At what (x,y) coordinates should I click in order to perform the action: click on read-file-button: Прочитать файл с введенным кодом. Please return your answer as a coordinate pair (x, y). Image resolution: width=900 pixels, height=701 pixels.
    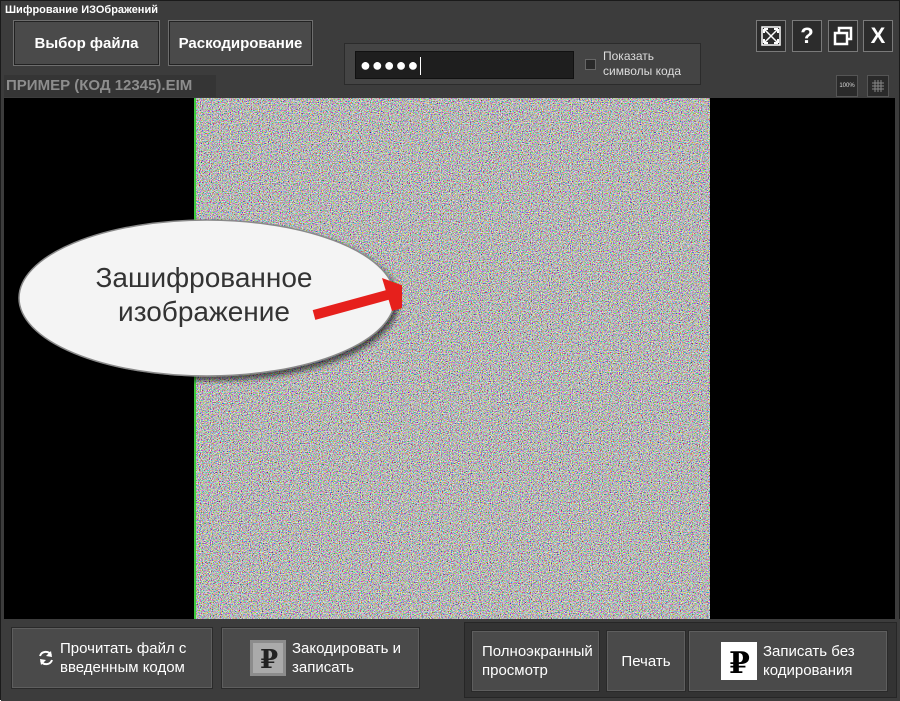
    Looking at the image, I should click on (112, 658).